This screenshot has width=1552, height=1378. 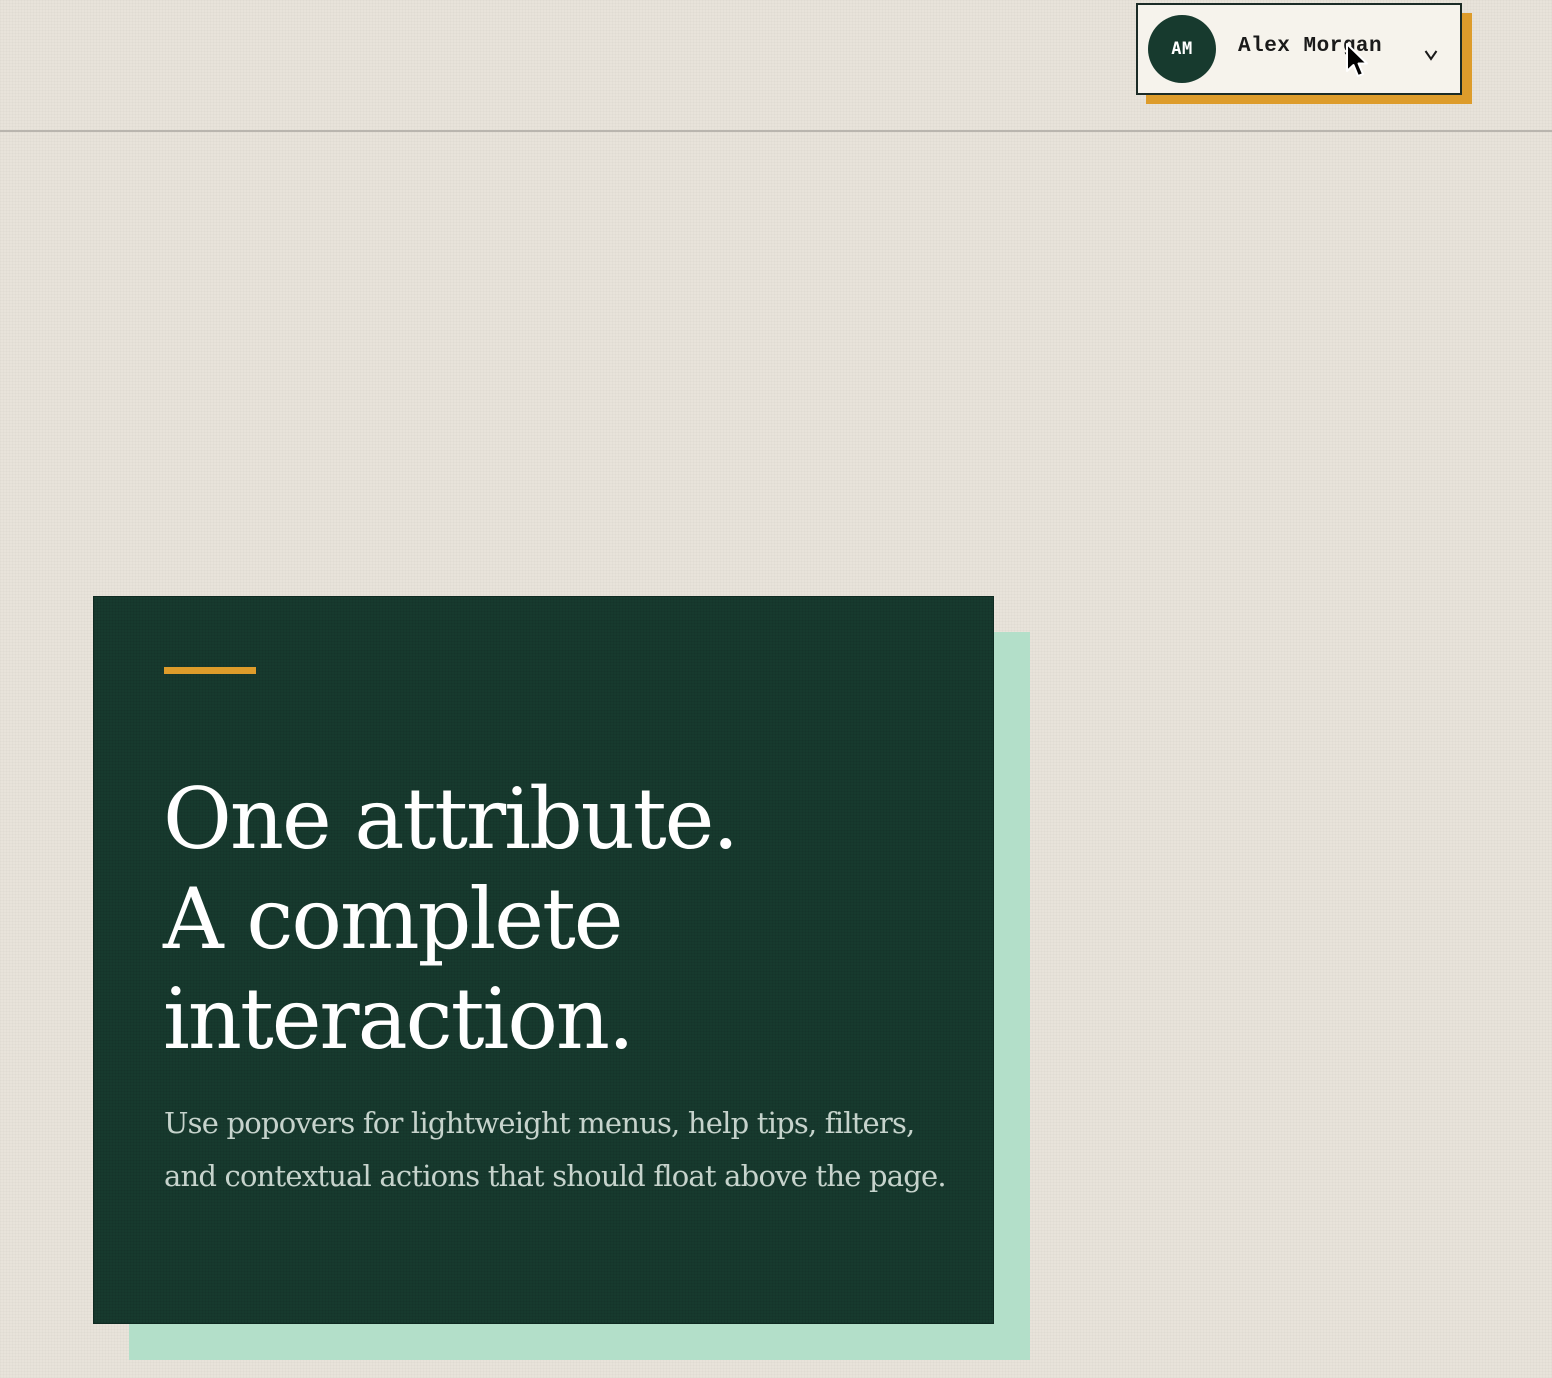 I want to click on hero-title-line: A complete, so click(x=393, y=919).